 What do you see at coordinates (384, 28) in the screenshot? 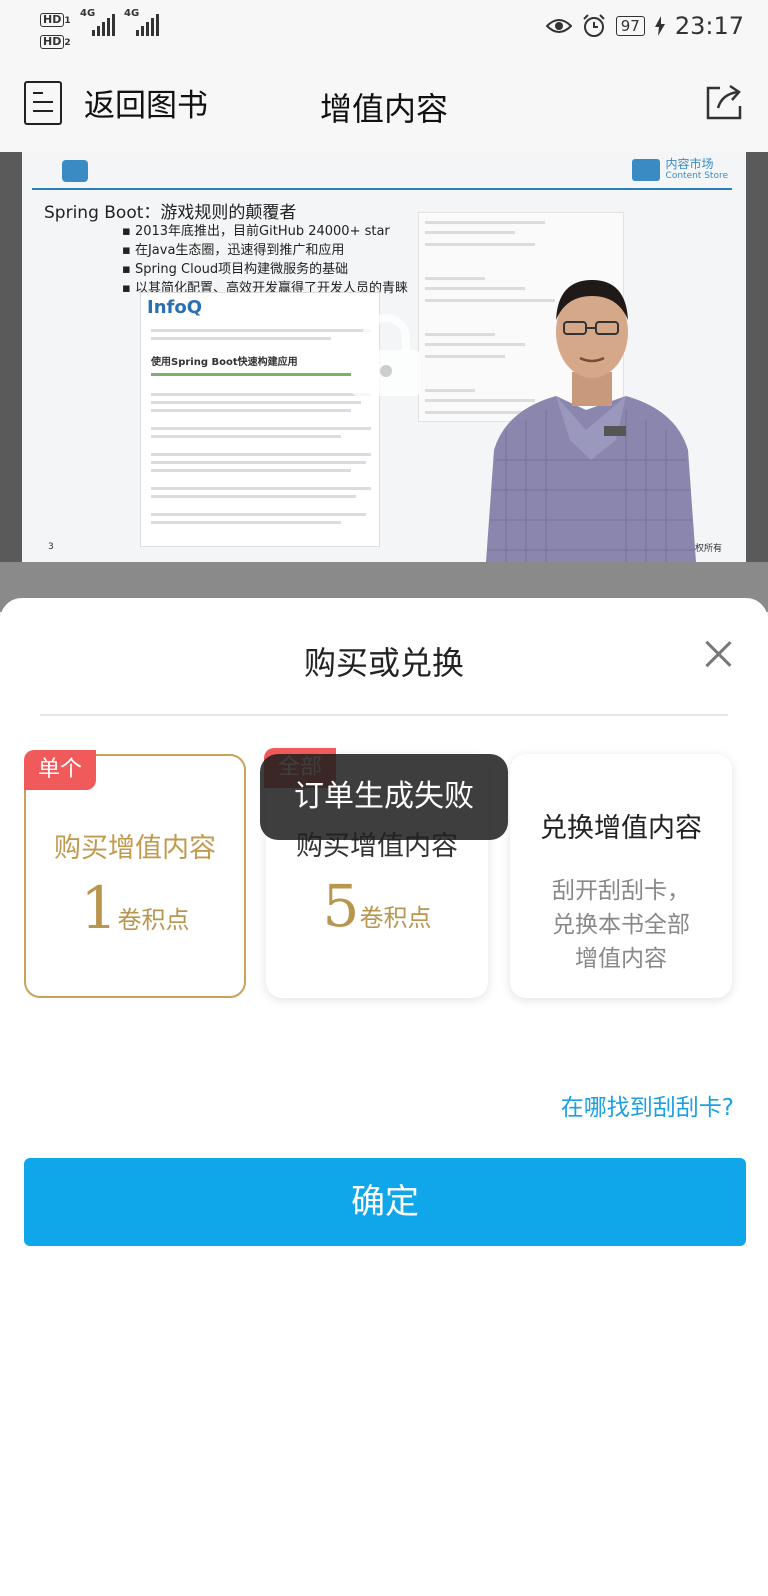
I see `status-bar: HD 1 HD 2 4G 4G 97 23:17` at bounding box center [384, 28].